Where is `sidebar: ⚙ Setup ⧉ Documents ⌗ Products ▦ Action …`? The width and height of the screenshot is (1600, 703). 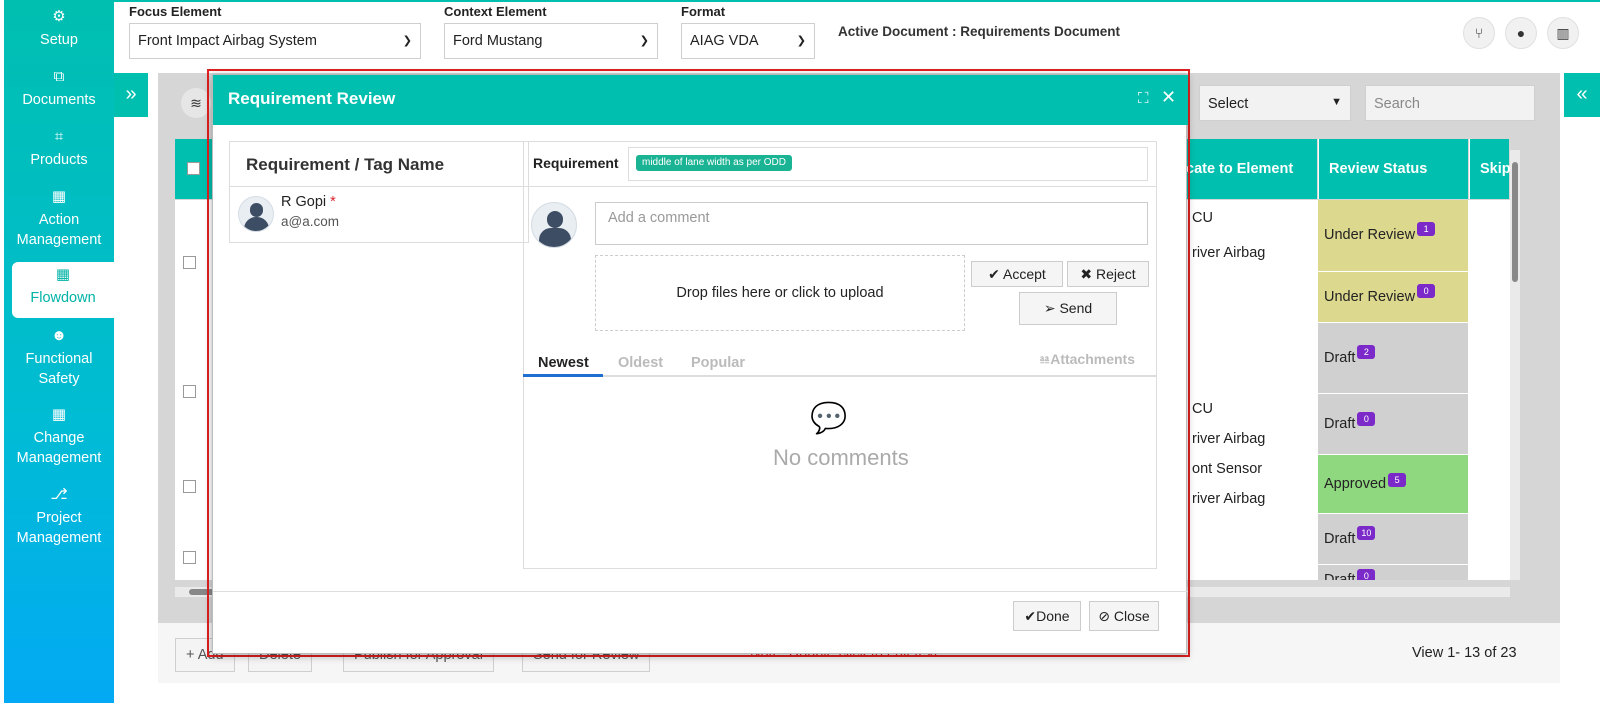
sidebar: ⚙ Setup ⧉ Documents ⌗ Products ▦ Action … is located at coordinates (59, 351).